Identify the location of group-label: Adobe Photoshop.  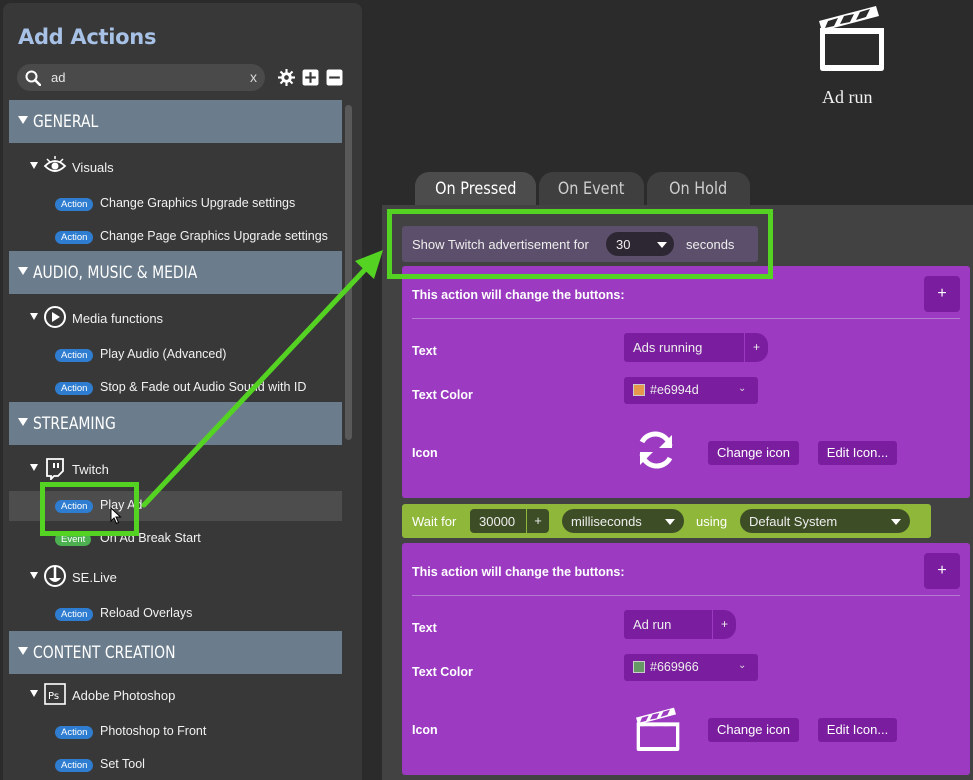
(124, 695).